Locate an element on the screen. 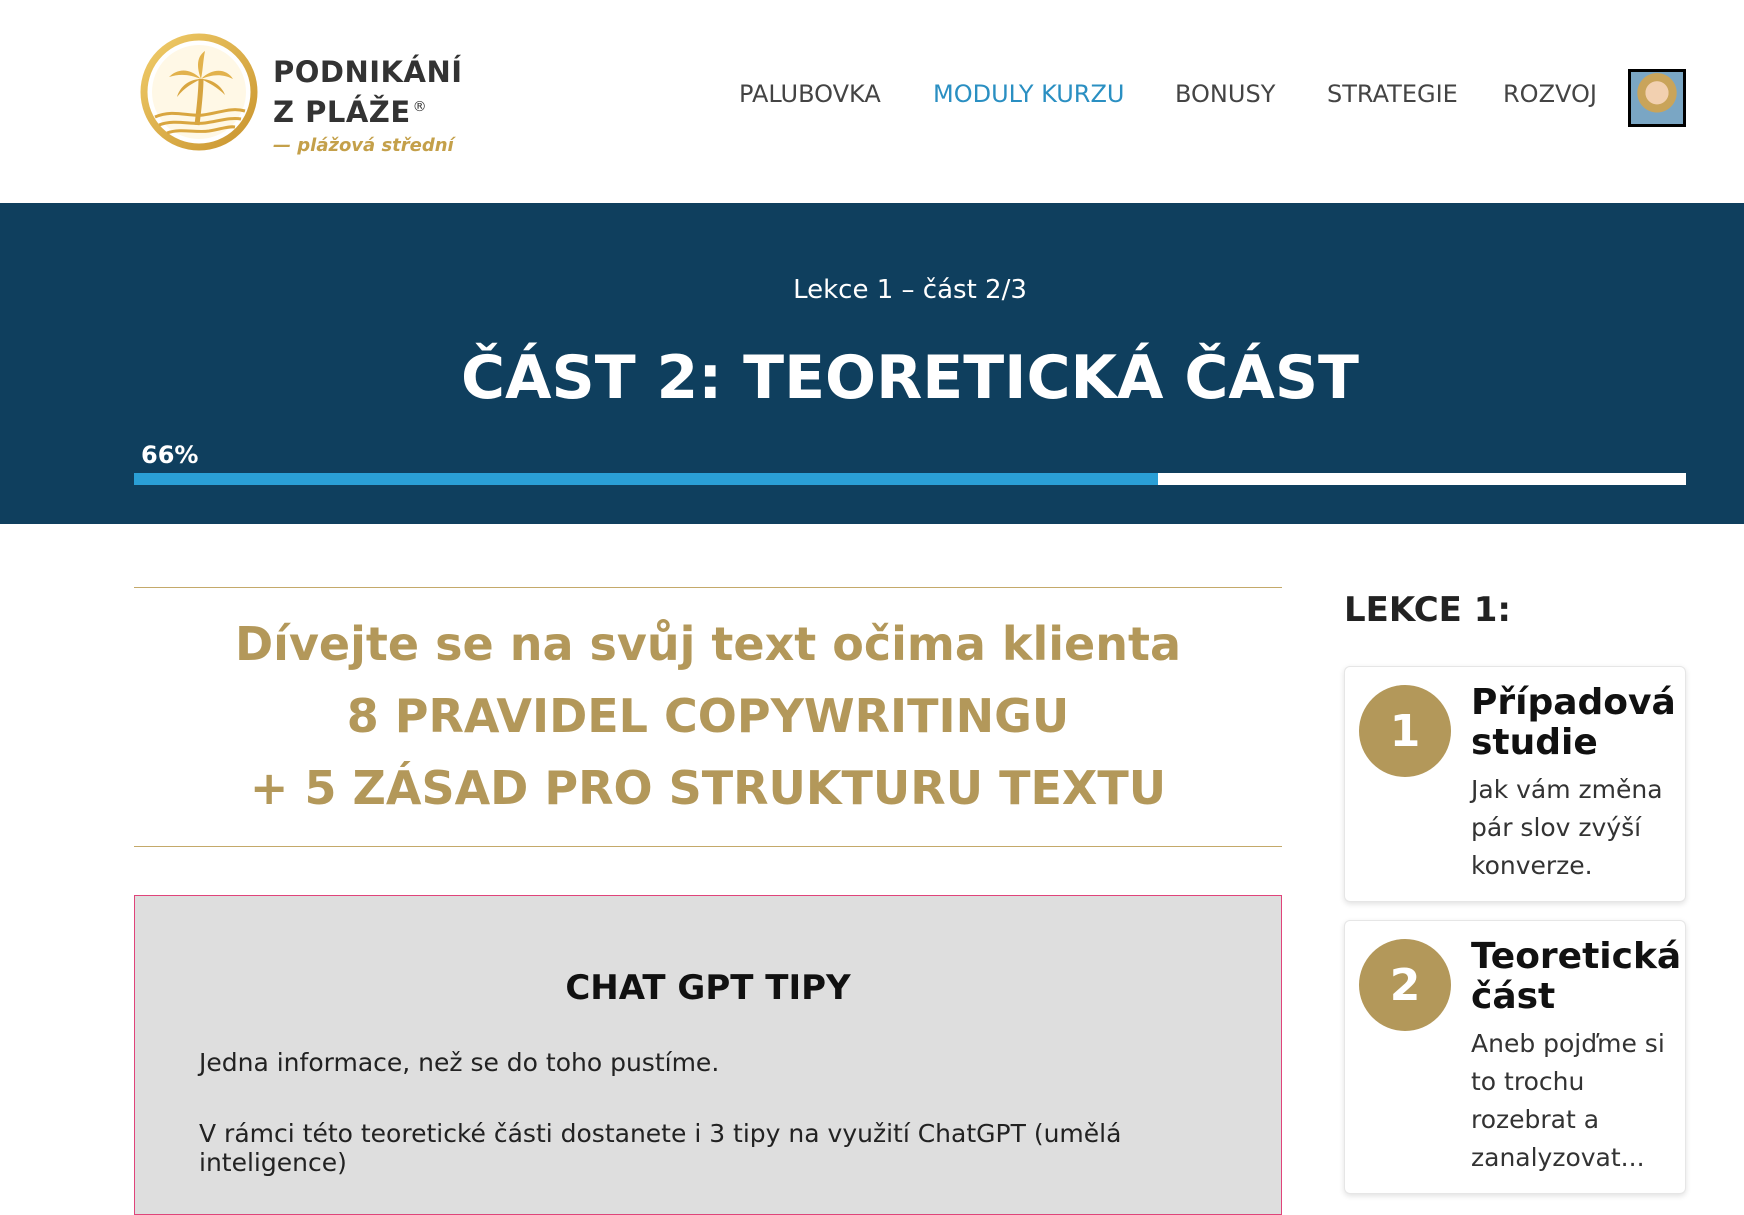  nav-item-strategie: STRATEGIE is located at coordinates (1392, 94).